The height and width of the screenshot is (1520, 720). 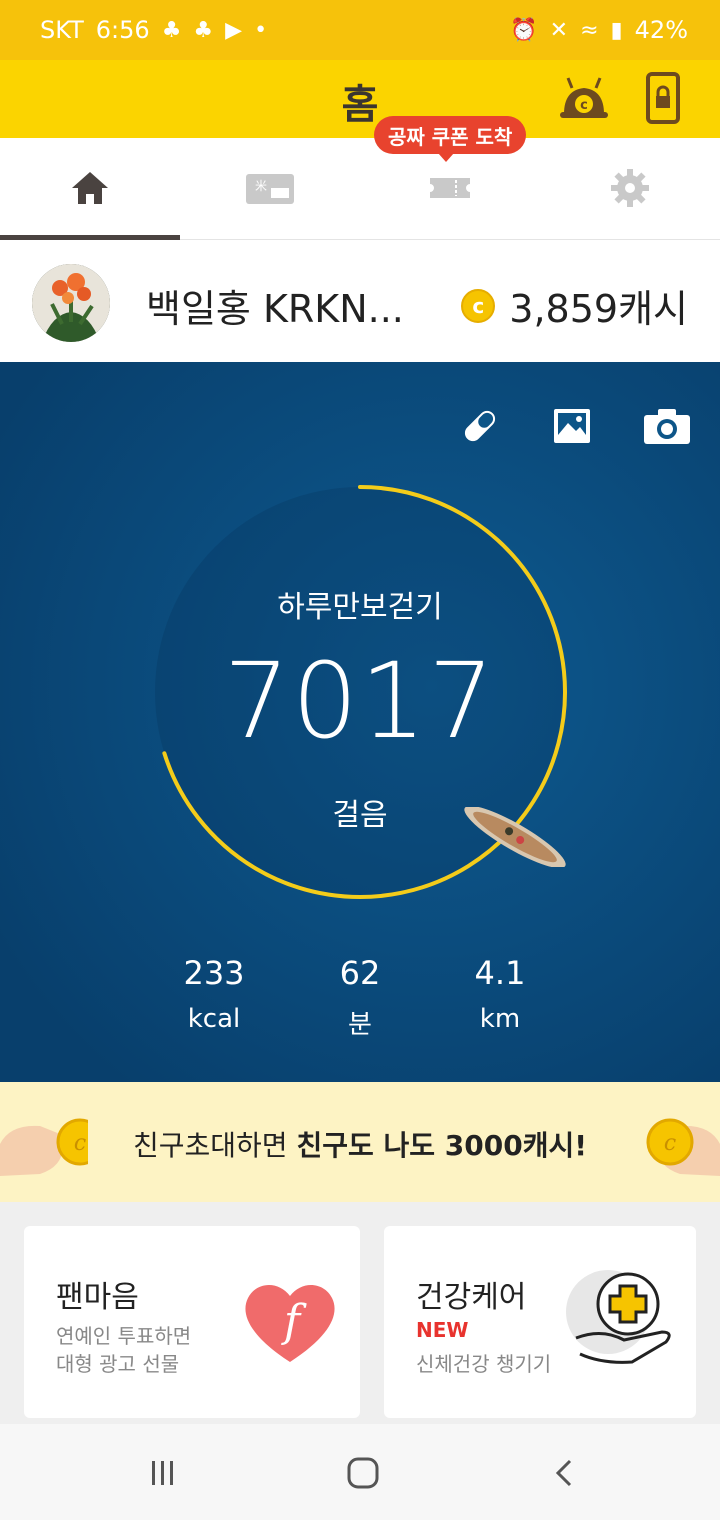 I want to click on calories-value: 233, so click(x=214, y=973).